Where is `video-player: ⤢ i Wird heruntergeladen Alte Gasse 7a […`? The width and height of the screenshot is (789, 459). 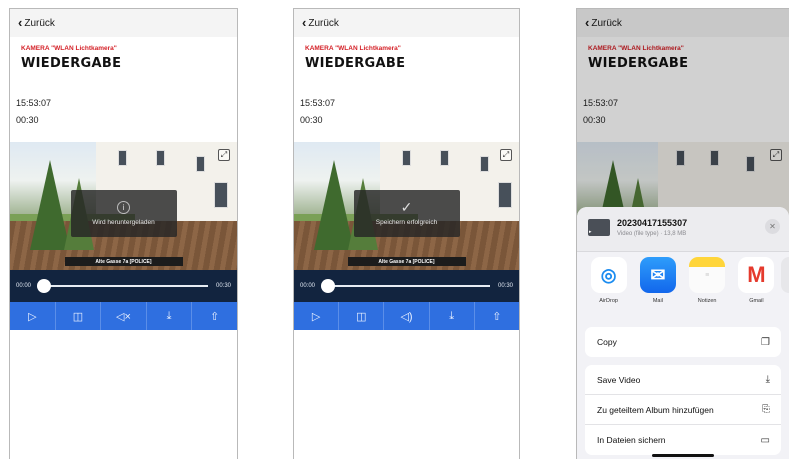 video-player: ⤢ i Wird heruntergeladen Alte Gasse 7a [… is located at coordinates (123, 206).